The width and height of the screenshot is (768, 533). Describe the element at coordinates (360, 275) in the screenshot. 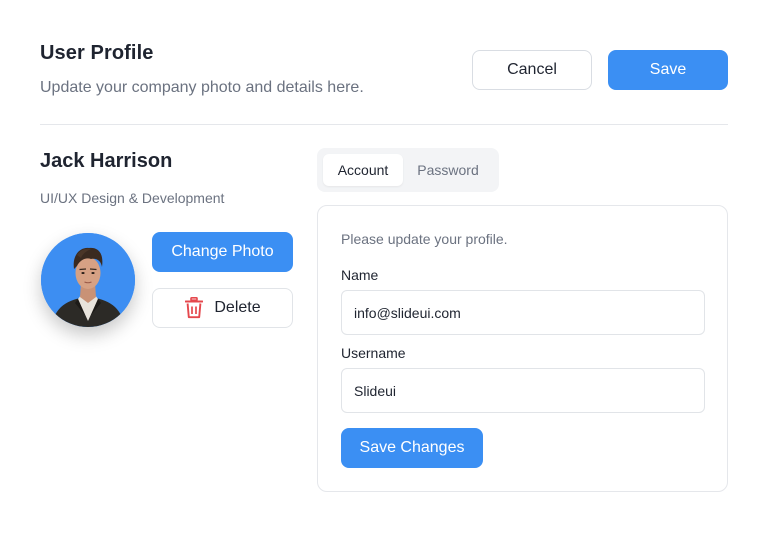

I see `name-label: Name` at that location.